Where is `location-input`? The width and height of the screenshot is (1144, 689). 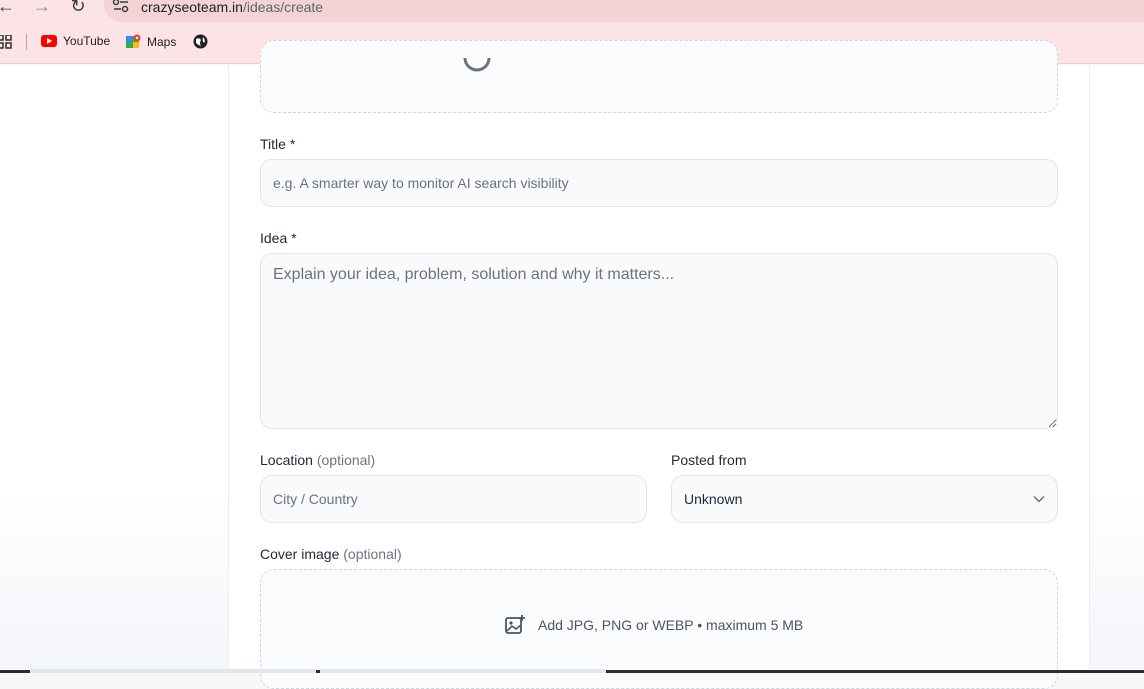 location-input is located at coordinates (453, 499).